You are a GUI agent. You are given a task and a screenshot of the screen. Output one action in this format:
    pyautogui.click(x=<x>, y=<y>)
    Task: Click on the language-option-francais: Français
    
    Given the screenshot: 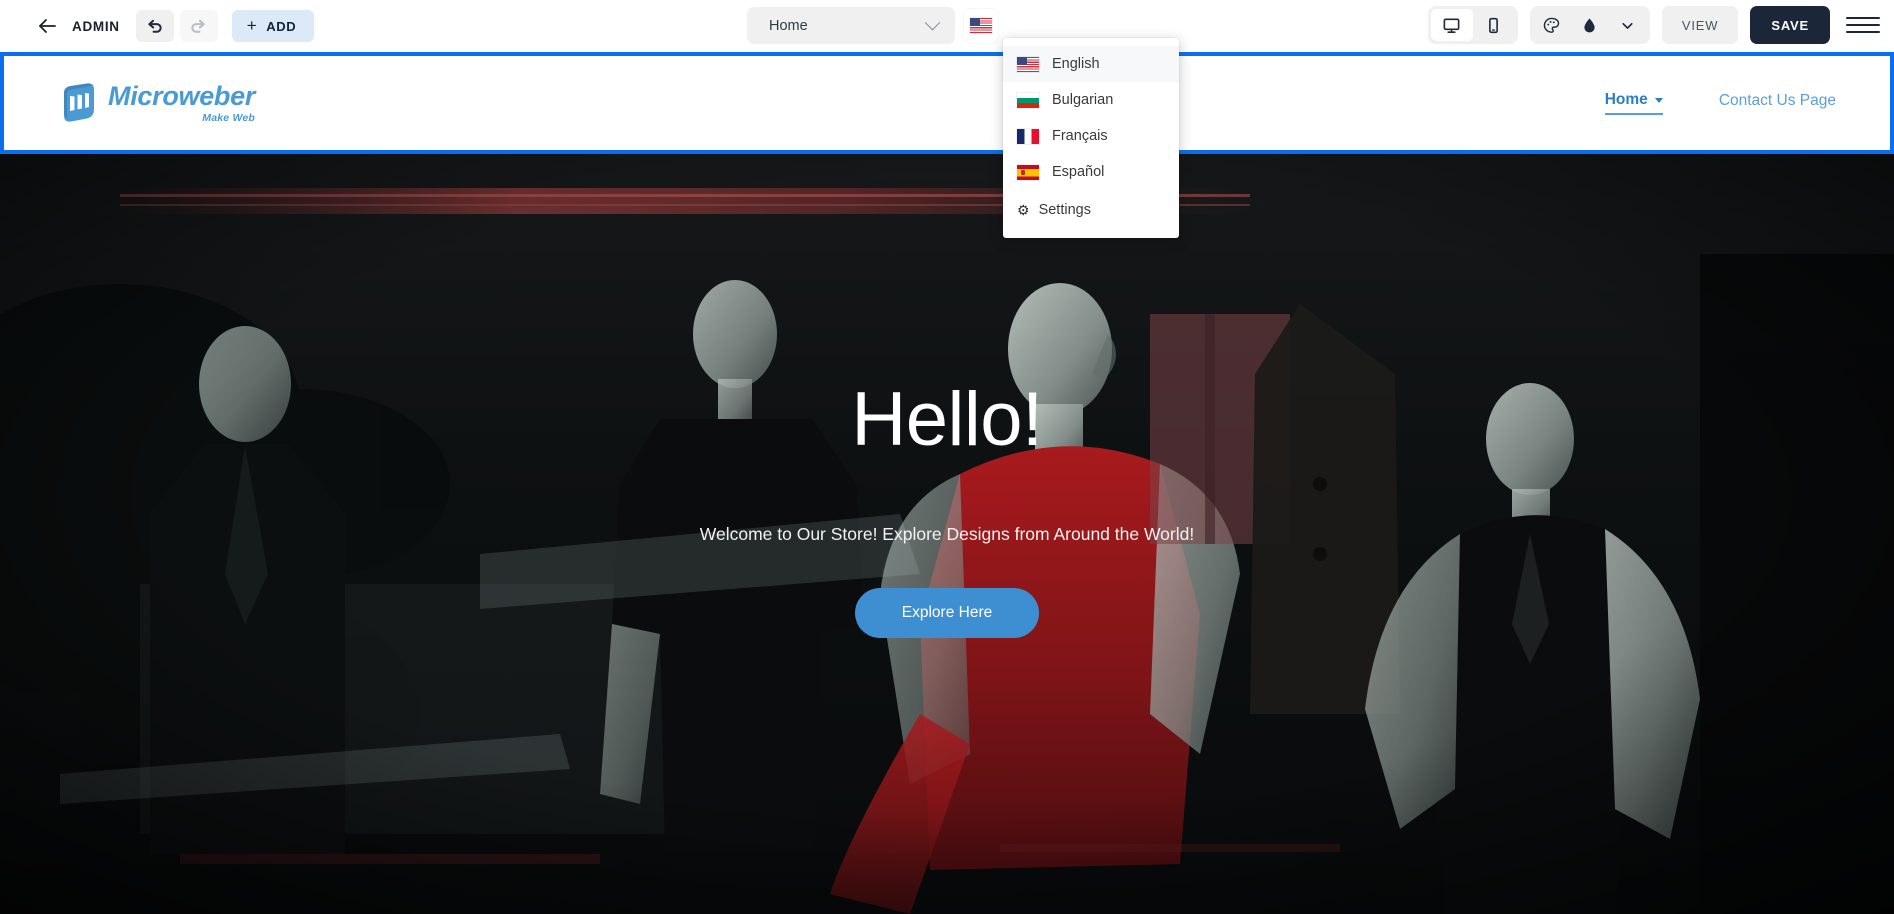 What is the action you would take?
    pyautogui.click(x=1091, y=136)
    